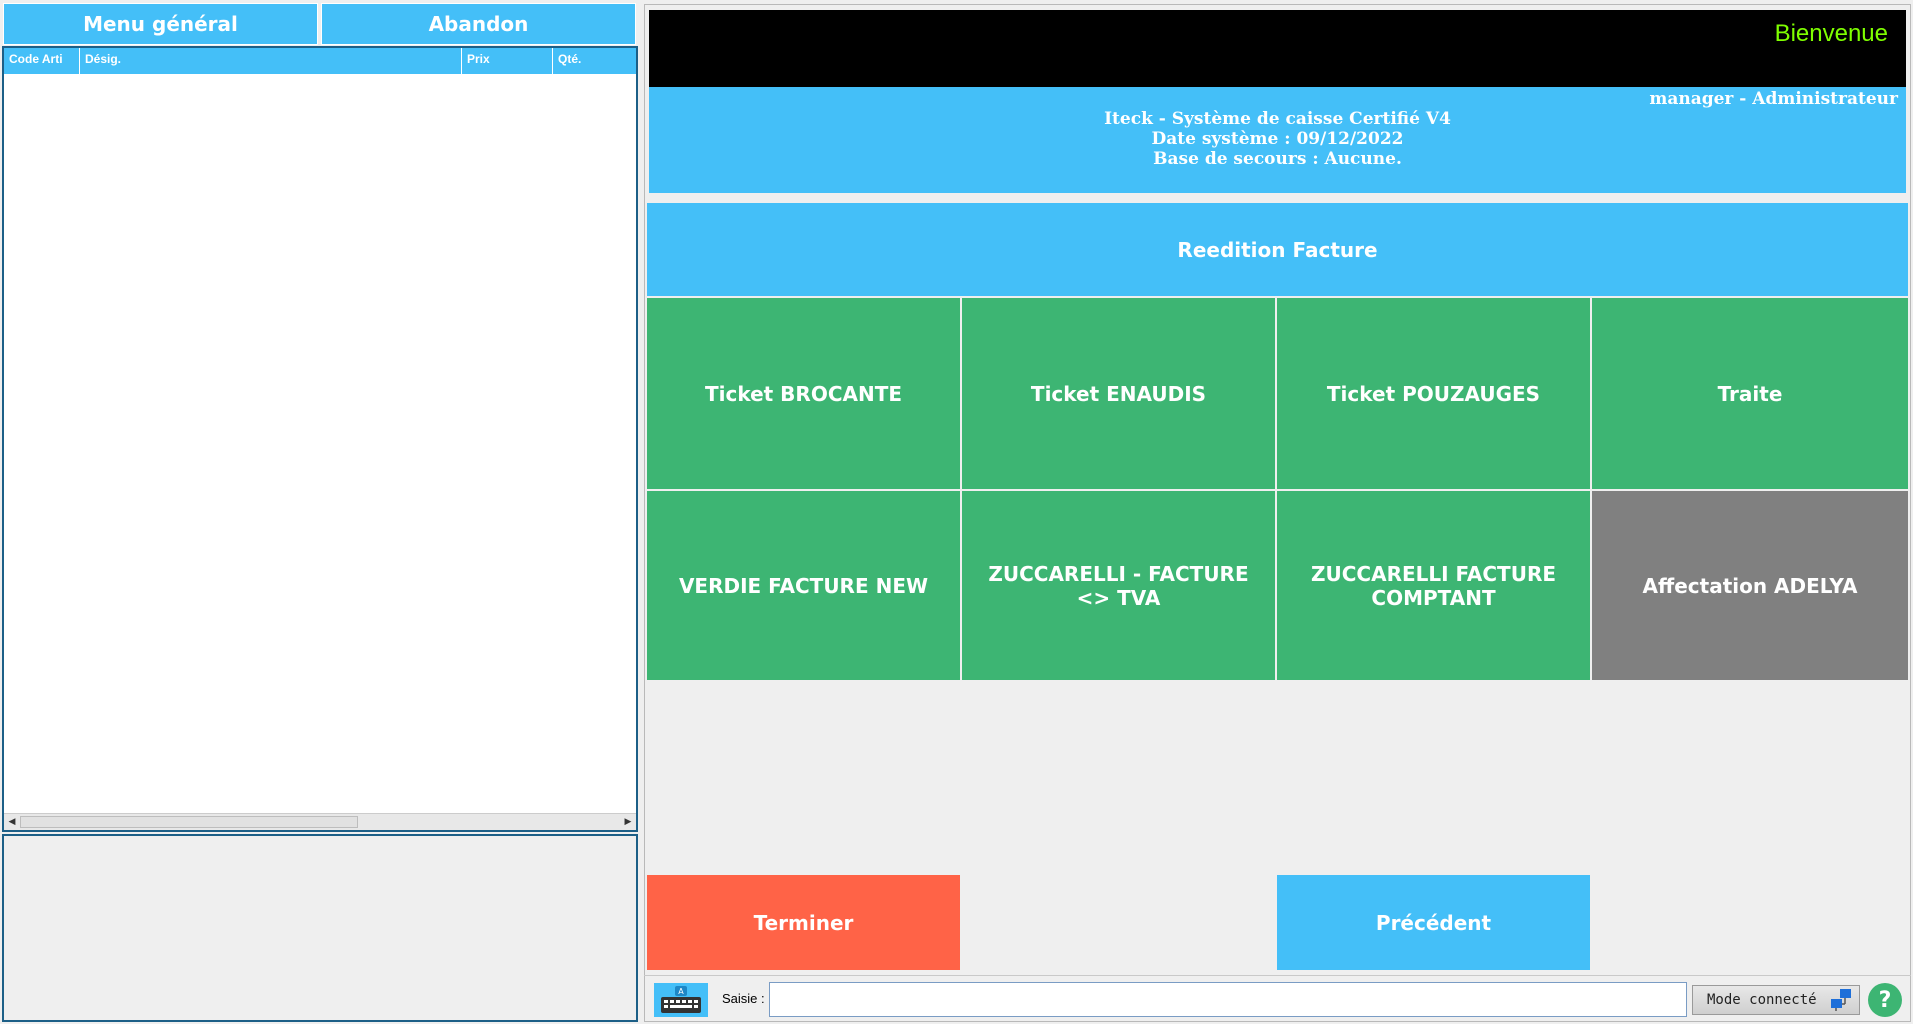  What do you see at coordinates (507, 61) in the screenshot?
I see `col-prix: Prix` at bounding box center [507, 61].